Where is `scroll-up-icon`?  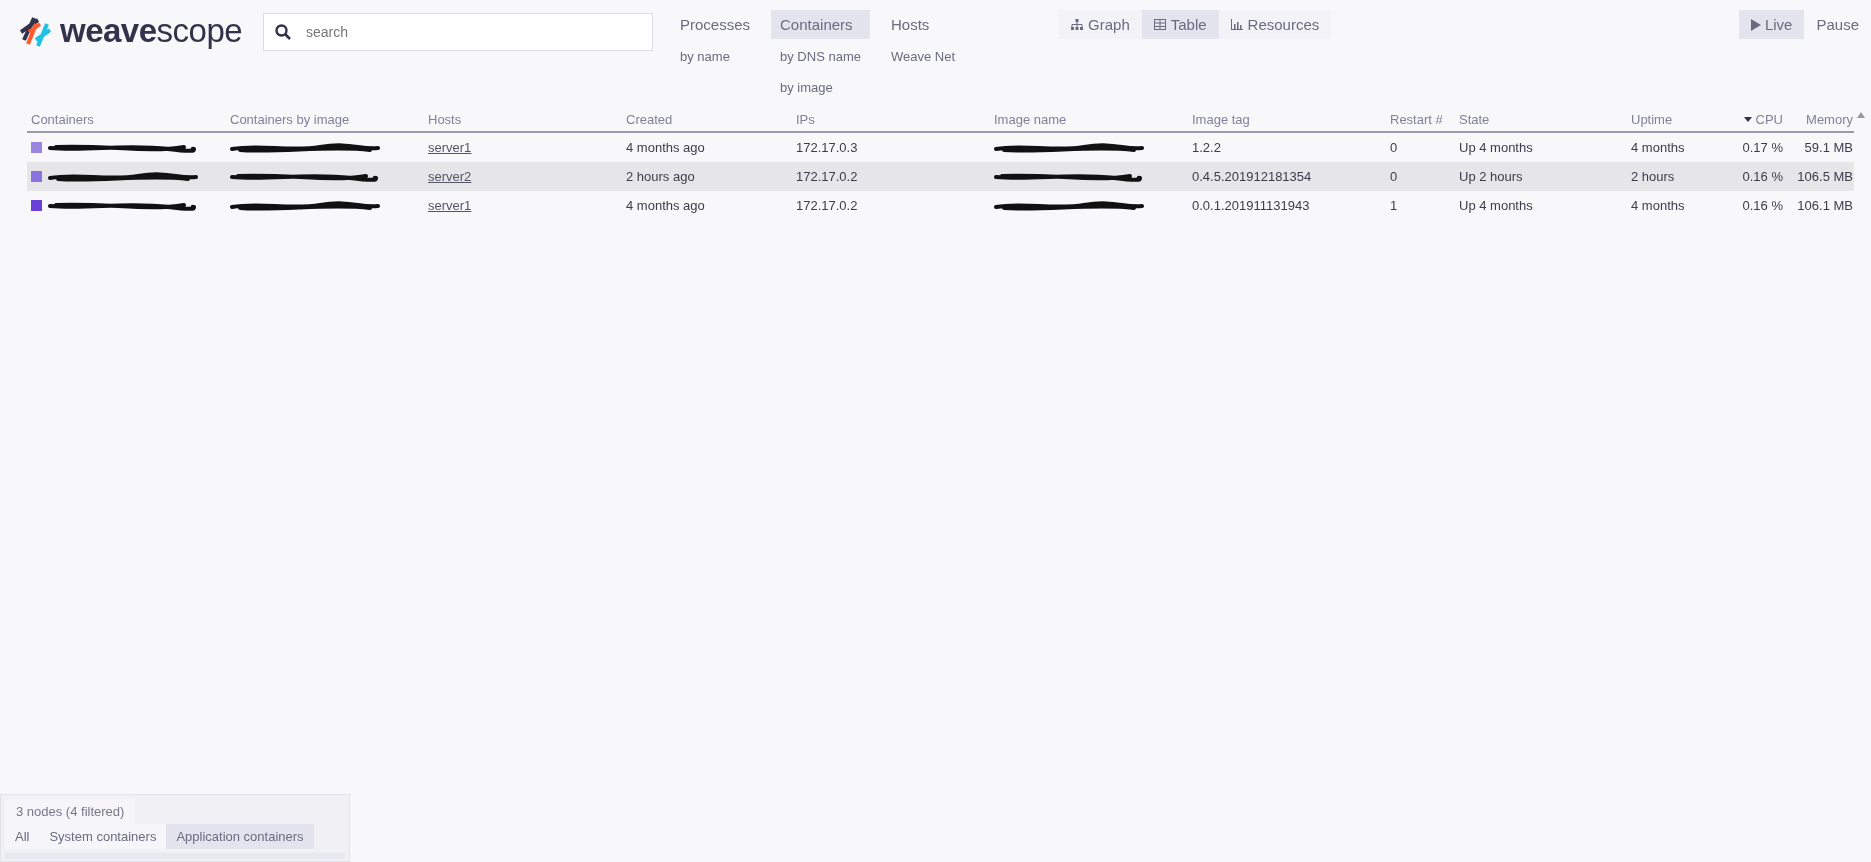
scroll-up-icon is located at coordinates (1861, 115).